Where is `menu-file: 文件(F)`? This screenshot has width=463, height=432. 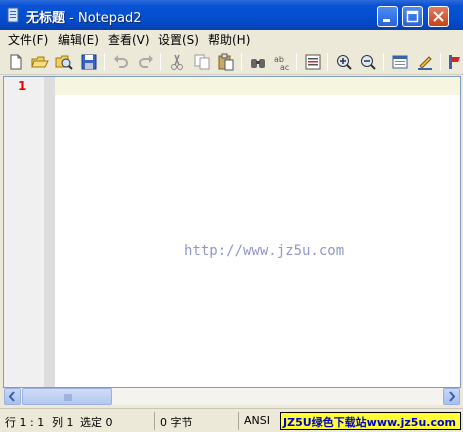 menu-file: 文件(F) is located at coordinates (28, 39).